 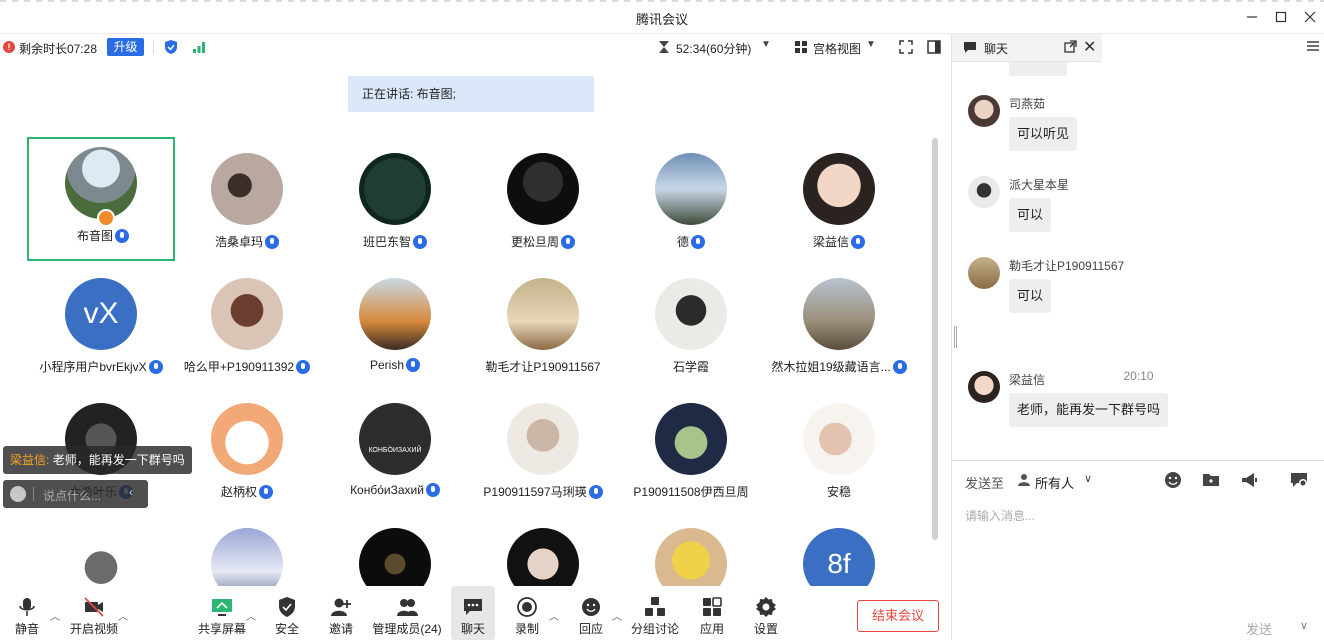 I want to click on meeting-timer: 52:34(60分钟), so click(x=713, y=48).